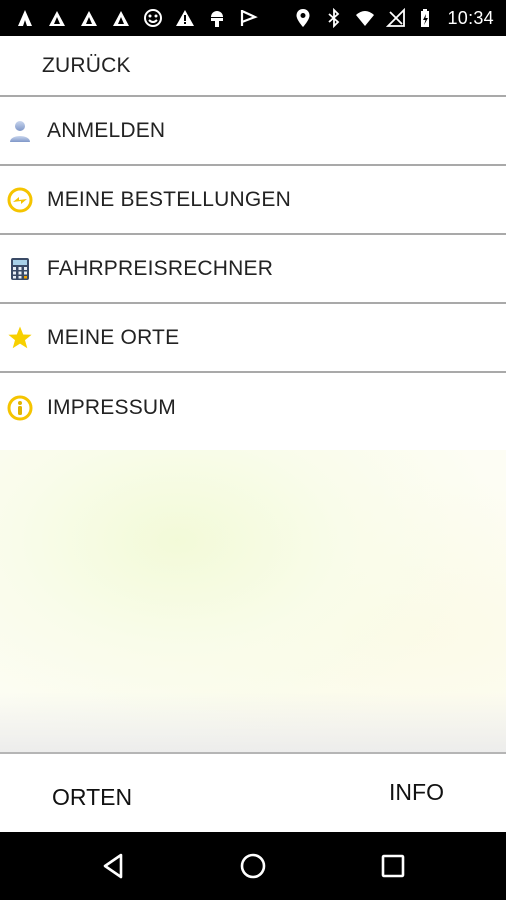 The width and height of the screenshot is (506, 900). What do you see at coordinates (20, 338) in the screenshot?
I see `star-icon` at bounding box center [20, 338].